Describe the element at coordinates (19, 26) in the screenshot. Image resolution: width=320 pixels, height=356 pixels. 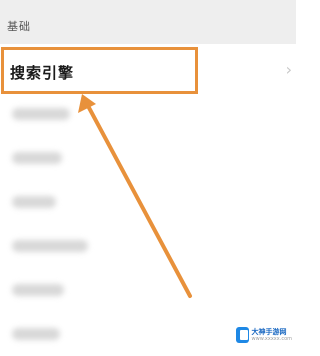
I see `section-title: 基础` at that location.